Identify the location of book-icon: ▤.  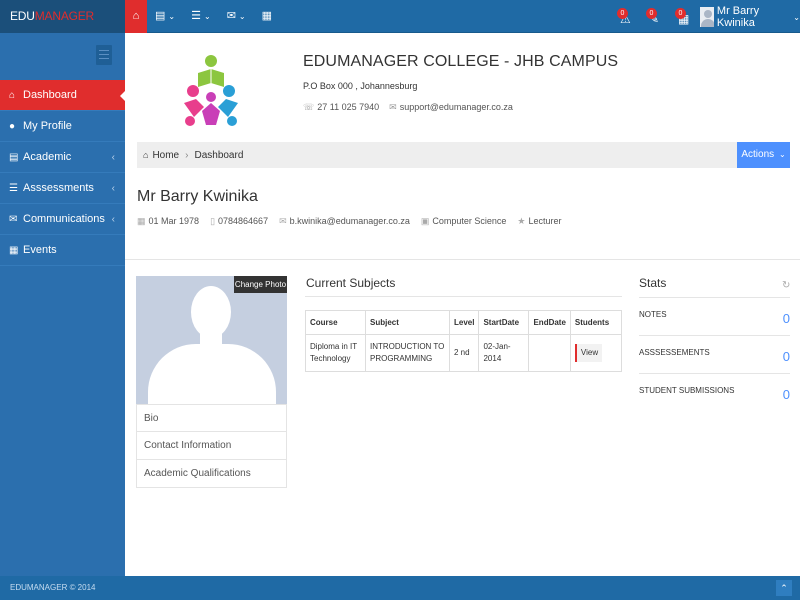
(160, 16).